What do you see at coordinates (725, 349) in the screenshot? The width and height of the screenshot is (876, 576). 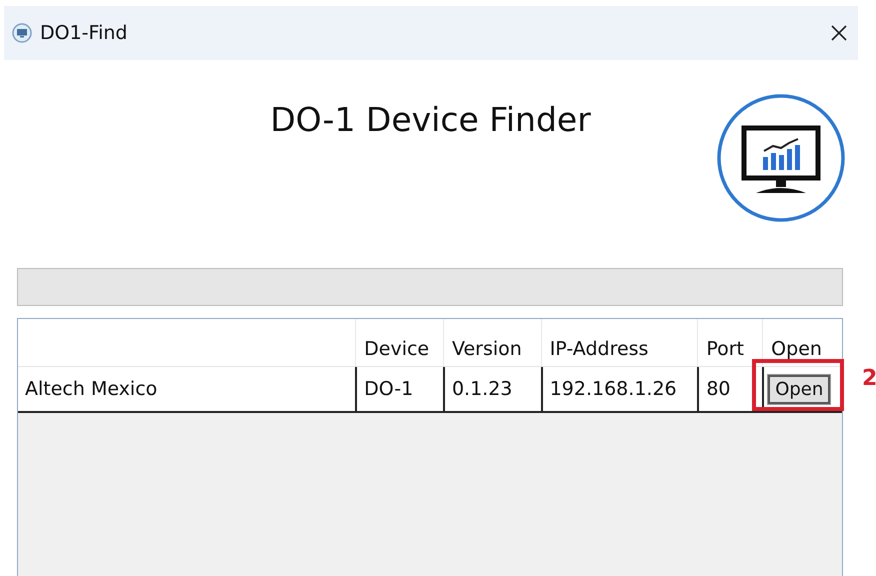 I see `column-header: Port` at bounding box center [725, 349].